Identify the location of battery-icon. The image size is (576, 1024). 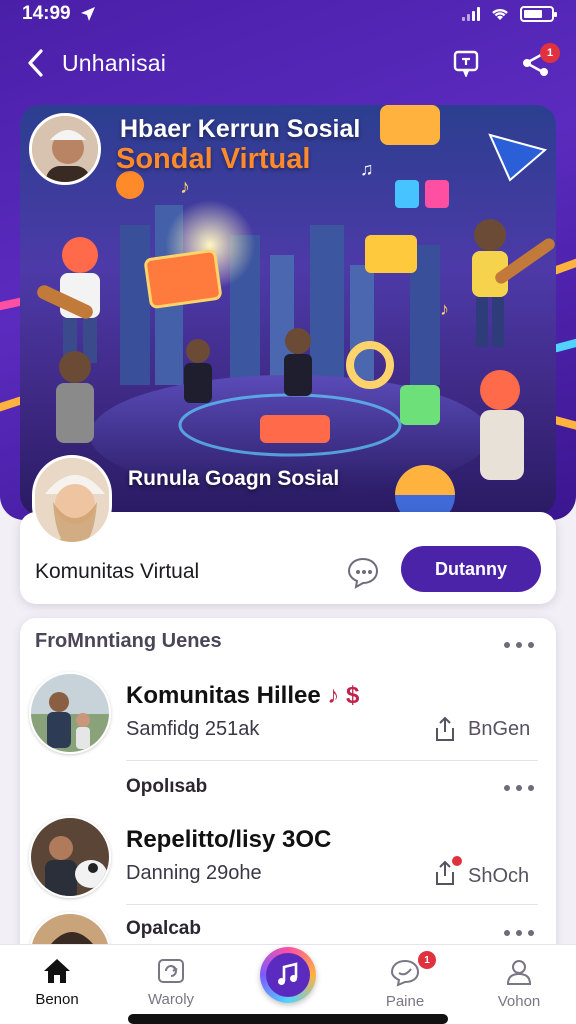
(538, 14).